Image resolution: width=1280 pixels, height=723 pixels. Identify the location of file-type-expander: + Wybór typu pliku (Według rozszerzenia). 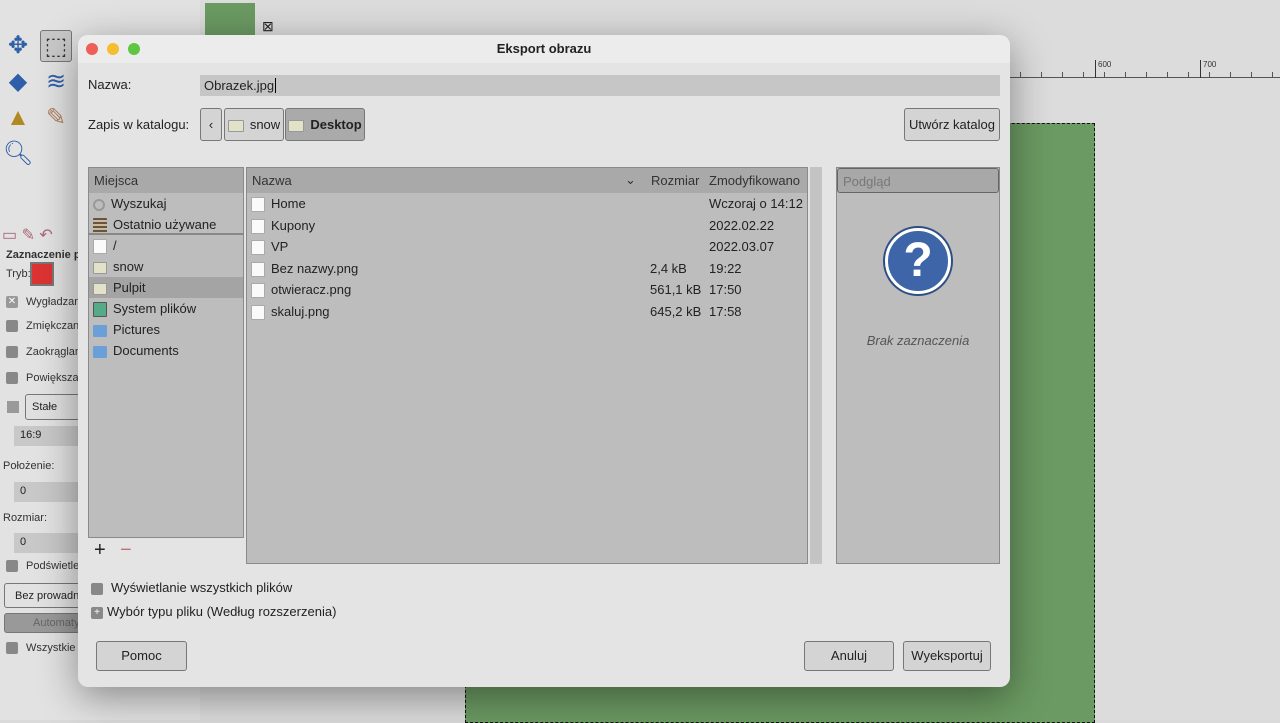
(213, 611).